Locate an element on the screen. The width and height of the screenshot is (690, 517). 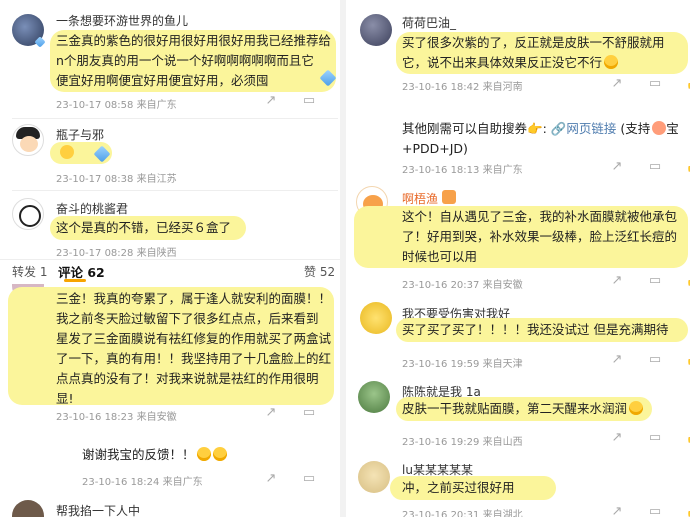
comment-meta: 23-10-16 18:13 来自广东 is located at coordinates (462, 170).